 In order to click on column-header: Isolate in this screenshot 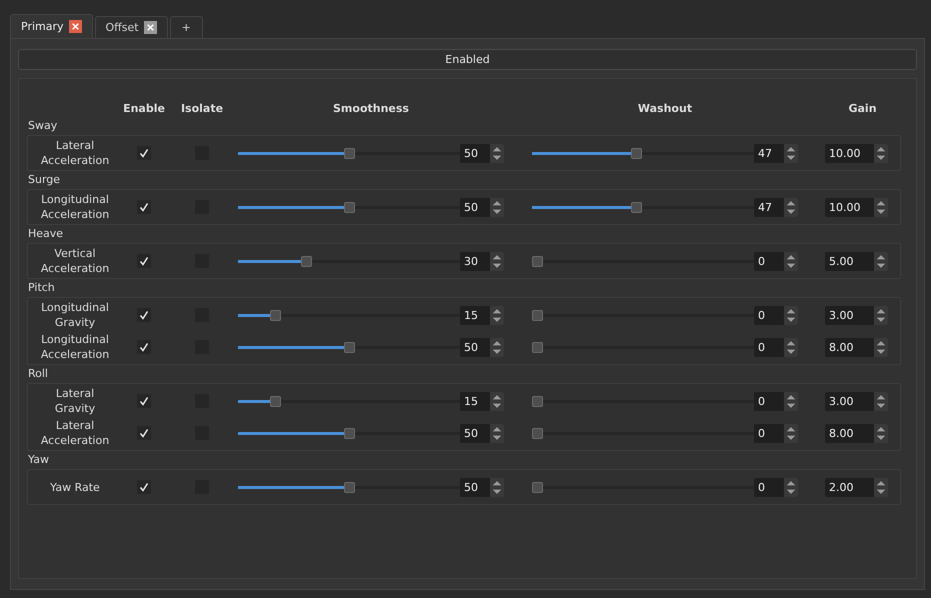, I will do `click(202, 108)`.